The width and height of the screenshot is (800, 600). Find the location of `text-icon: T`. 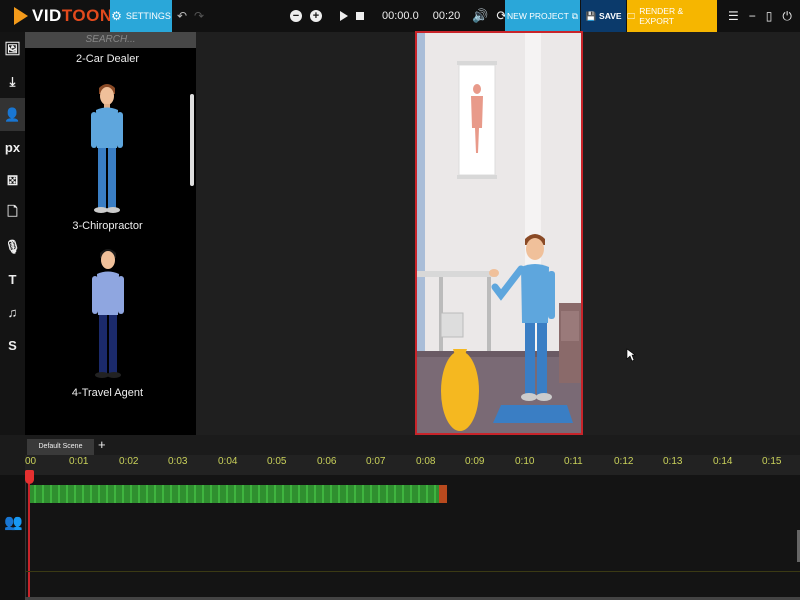

text-icon: T is located at coordinates (12, 279).